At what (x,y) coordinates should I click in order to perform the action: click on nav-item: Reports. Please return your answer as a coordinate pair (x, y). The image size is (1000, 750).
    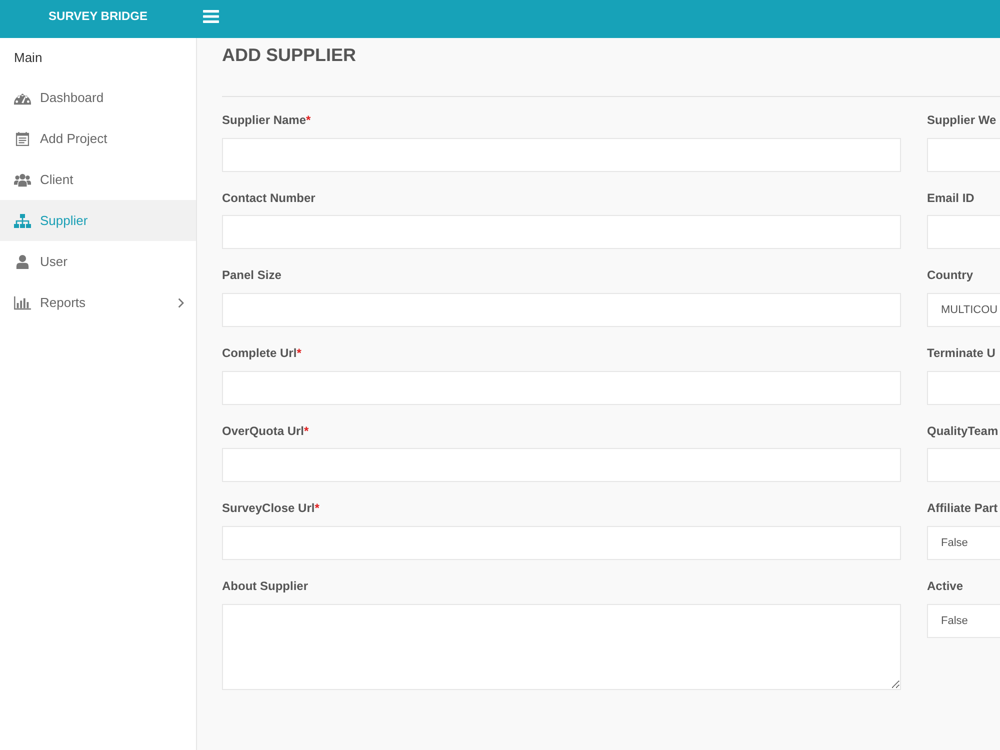
    Looking at the image, I should click on (98, 302).